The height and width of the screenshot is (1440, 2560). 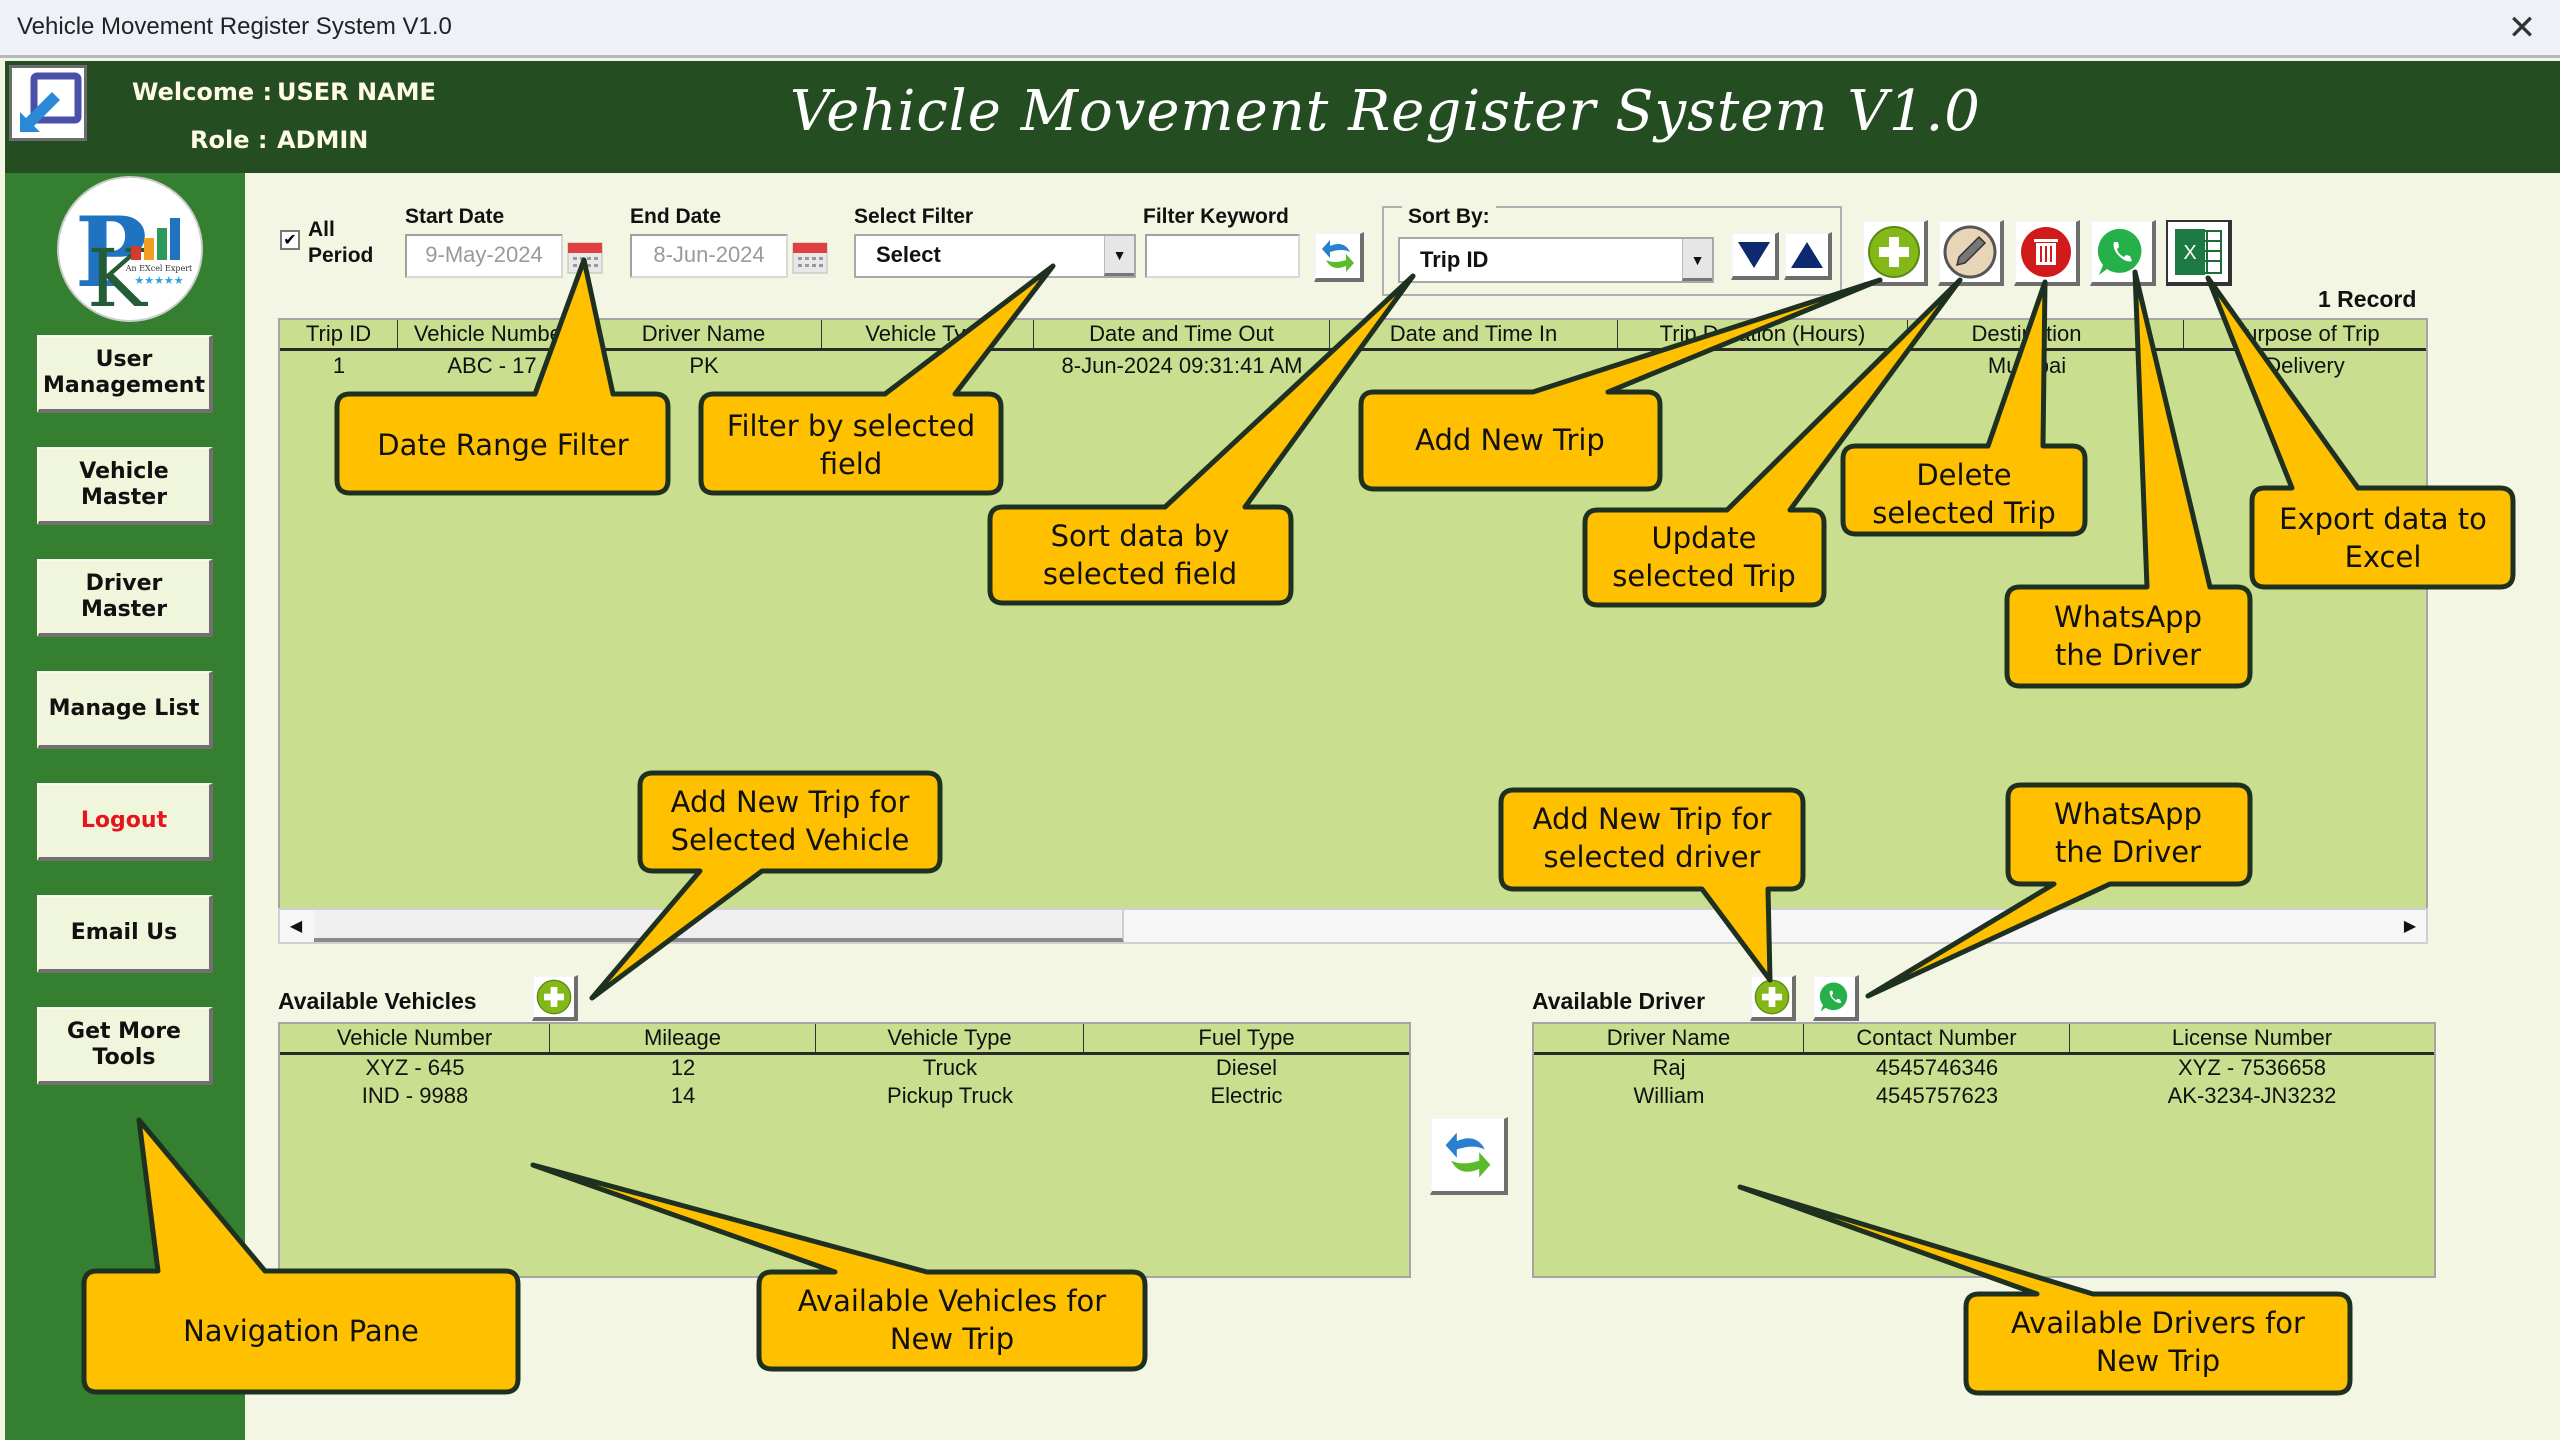 What do you see at coordinates (585, 255) in the screenshot?
I see `start-date-calendar-icon` at bounding box center [585, 255].